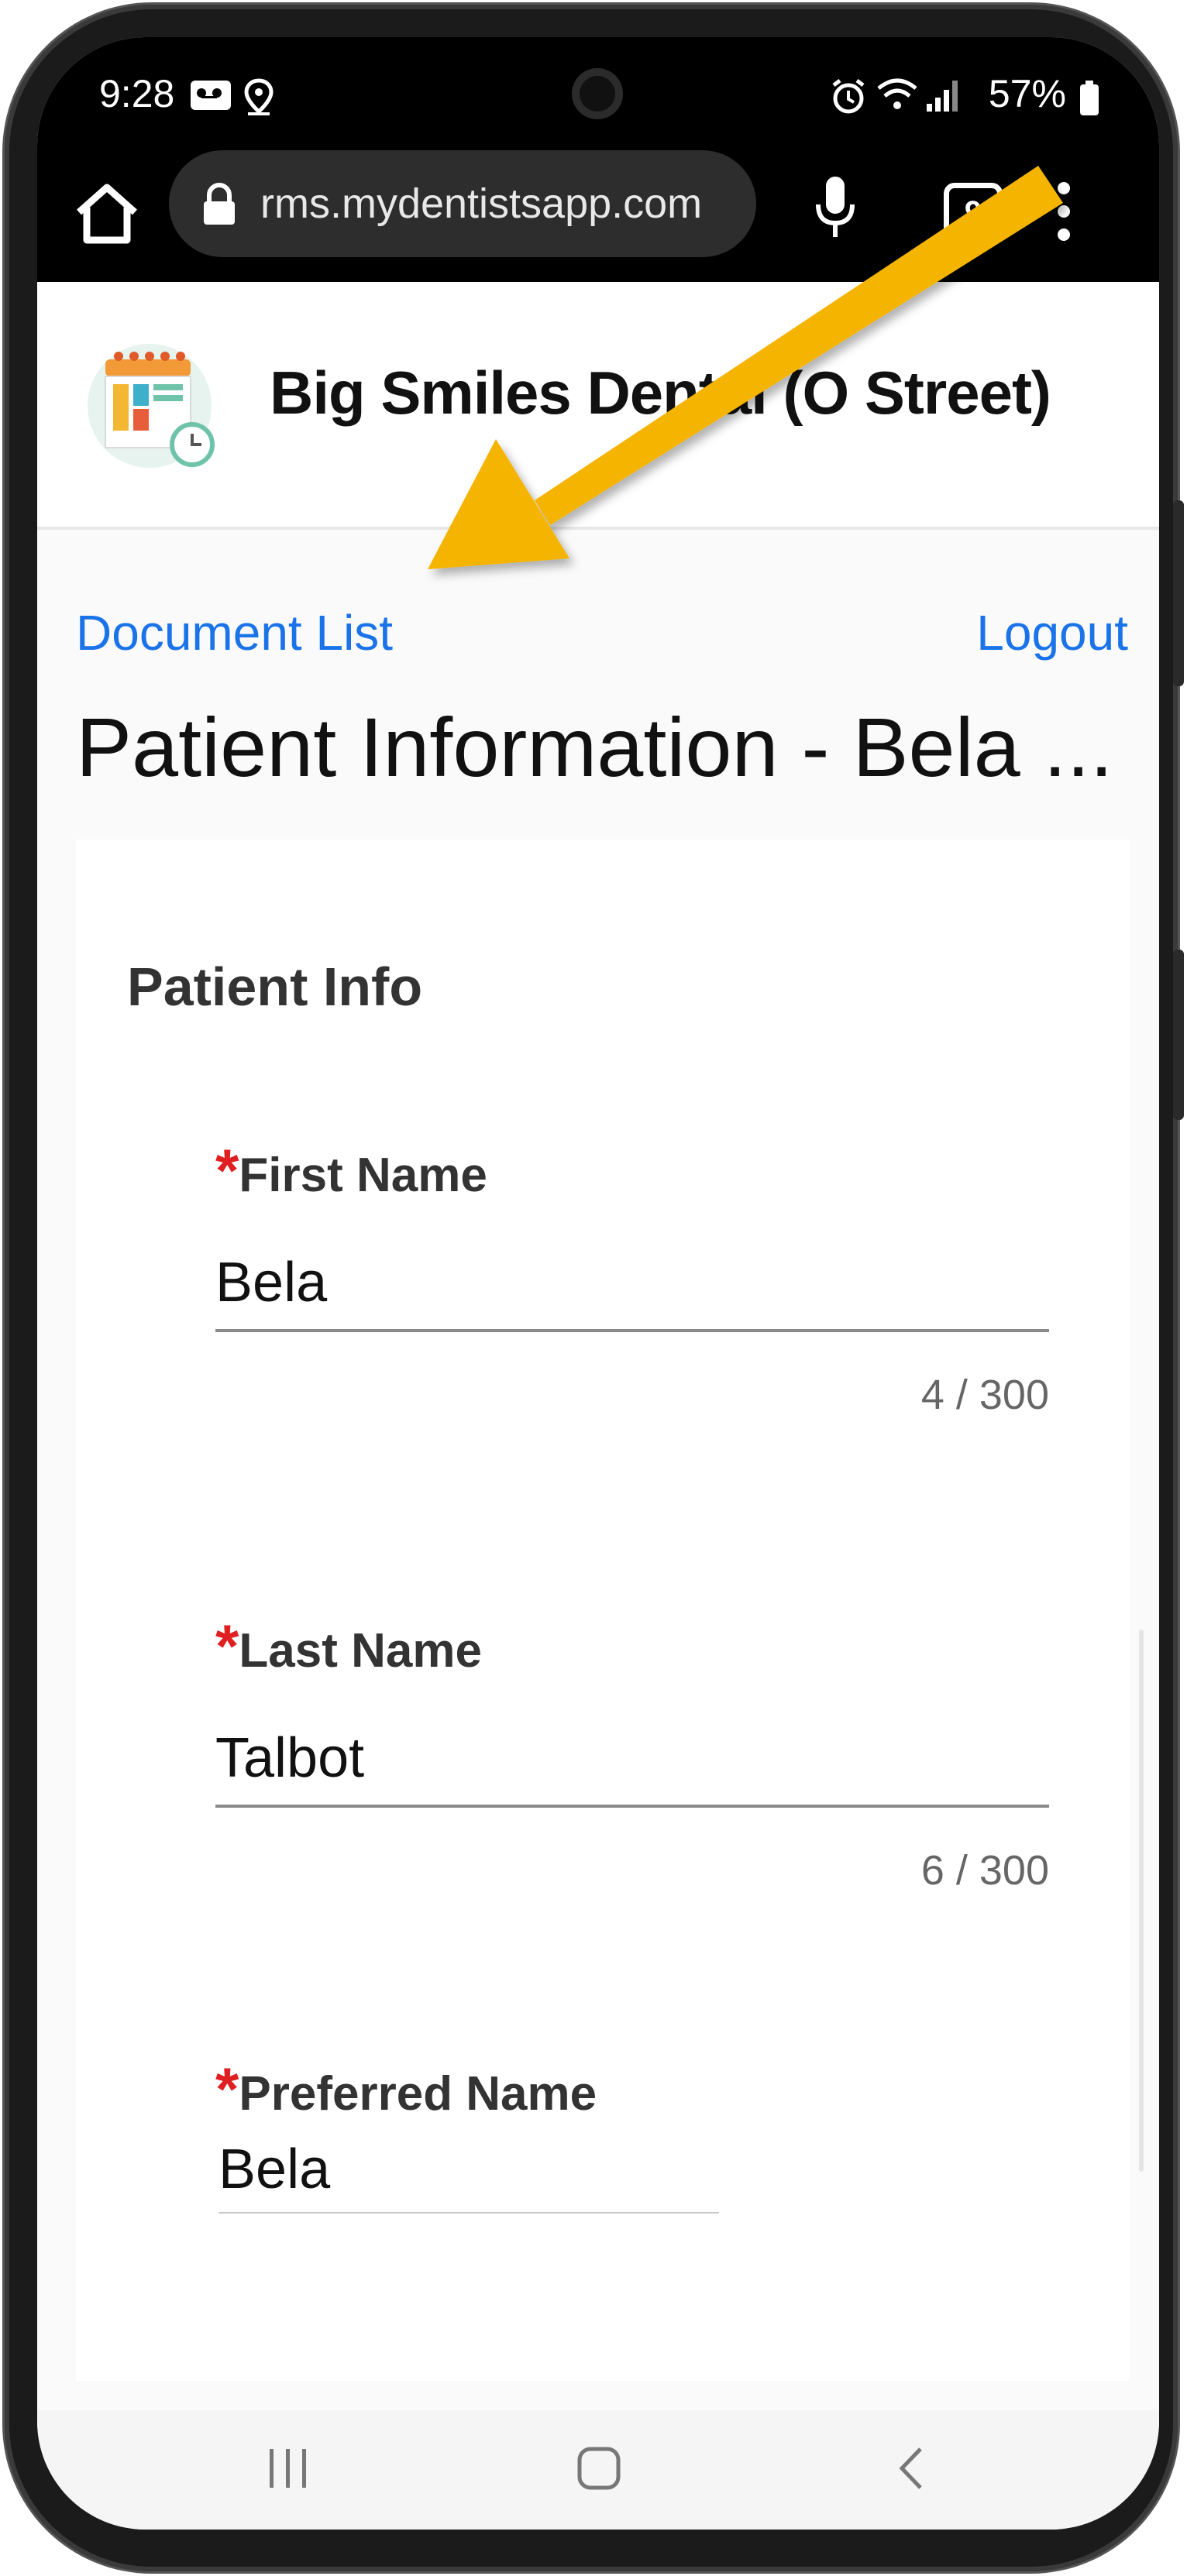 The image size is (1187, 2576). Describe the element at coordinates (1052, 632) in the screenshot. I see `logout-link: Logout` at that location.